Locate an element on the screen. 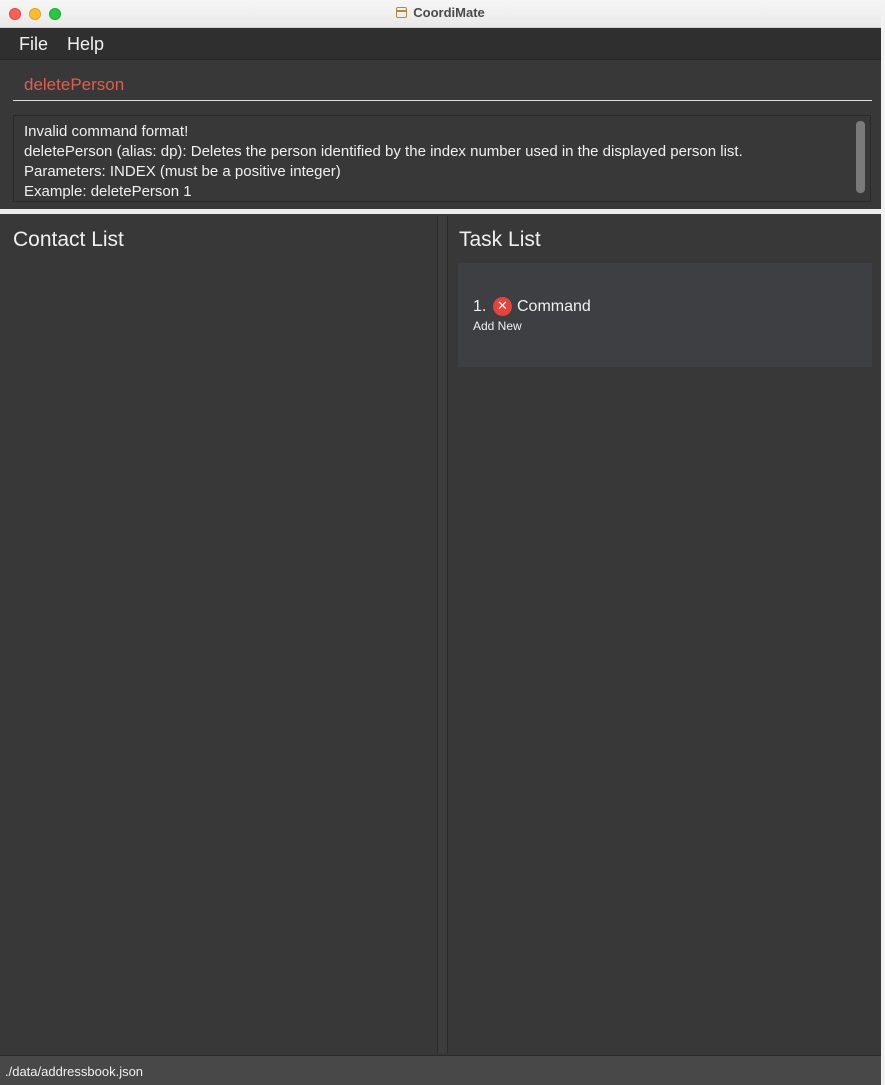 This screenshot has height=1085, width=885. window-title: CoordiMate is located at coordinates (449, 12).